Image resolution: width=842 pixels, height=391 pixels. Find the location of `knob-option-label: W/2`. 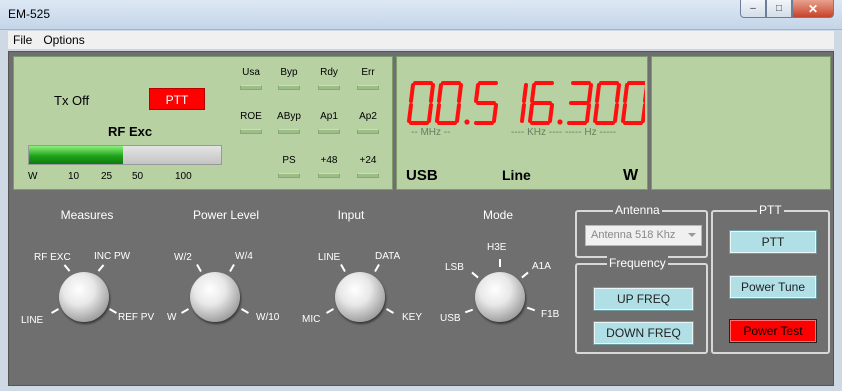

knob-option-label: W/2 is located at coordinates (183, 257).